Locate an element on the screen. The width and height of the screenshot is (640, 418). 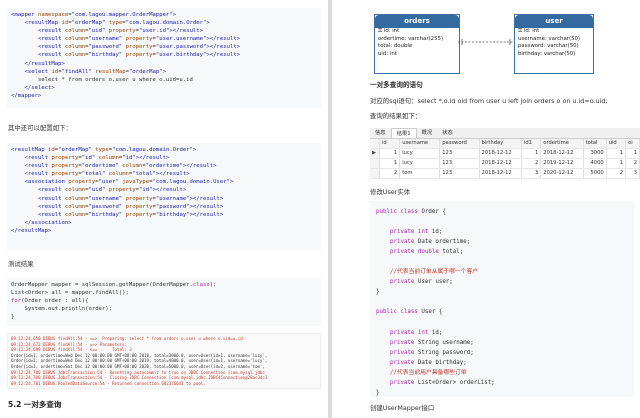
code-line: private String username; is located at coordinates (425, 343).